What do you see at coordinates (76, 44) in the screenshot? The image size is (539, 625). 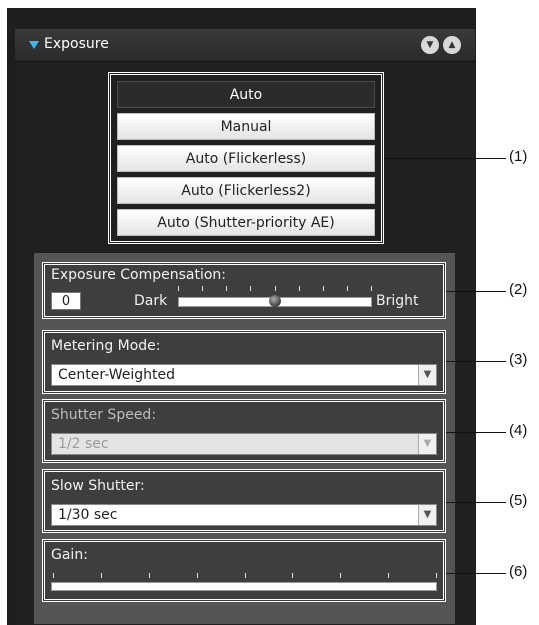 I see `section-title: Exposure` at bounding box center [76, 44].